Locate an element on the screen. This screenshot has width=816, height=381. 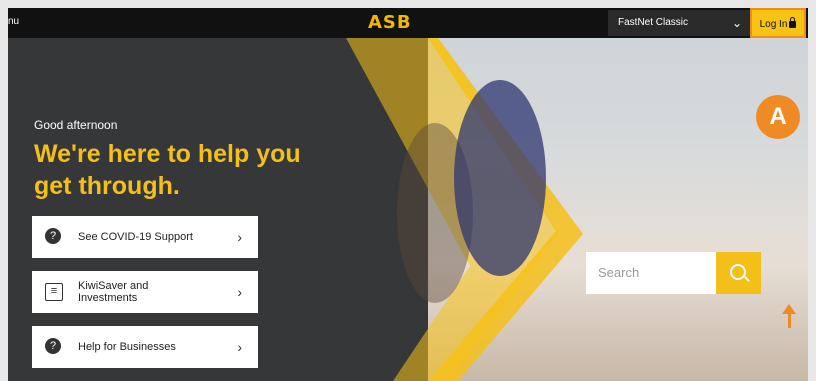
login-button: Log In is located at coordinates (778, 23).